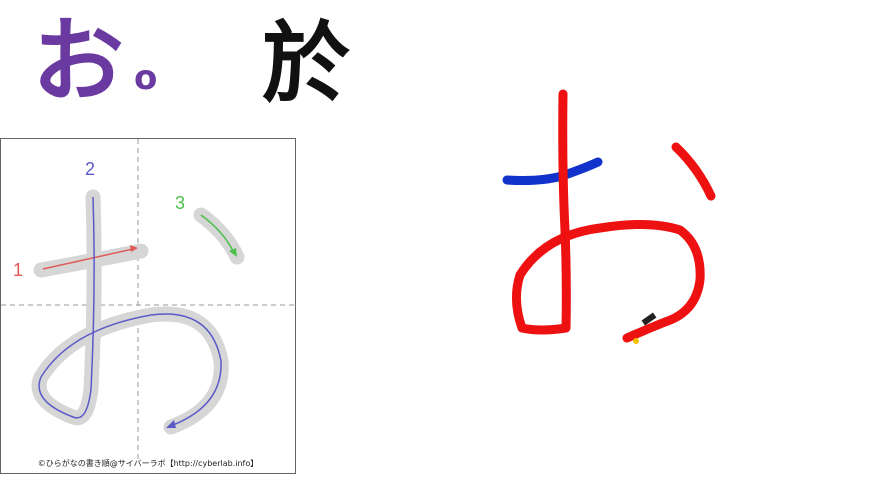 The width and height of the screenshot is (885, 490). Describe the element at coordinates (306, 63) in the screenshot. I see `kanji-origin: 於` at that location.